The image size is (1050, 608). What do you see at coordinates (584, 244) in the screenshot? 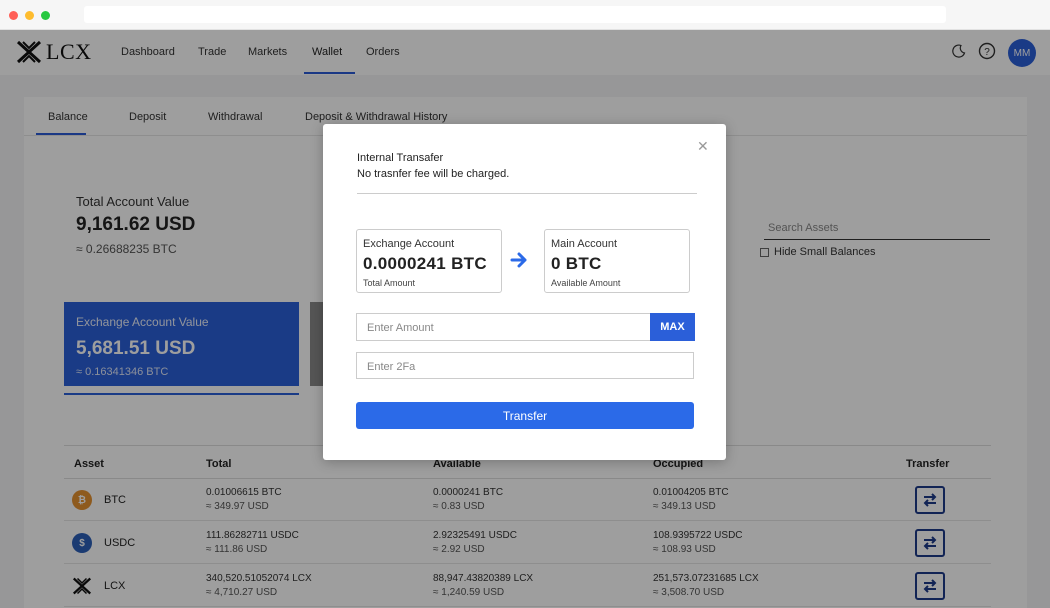
I see `to-account-label: Main Account` at bounding box center [584, 244].